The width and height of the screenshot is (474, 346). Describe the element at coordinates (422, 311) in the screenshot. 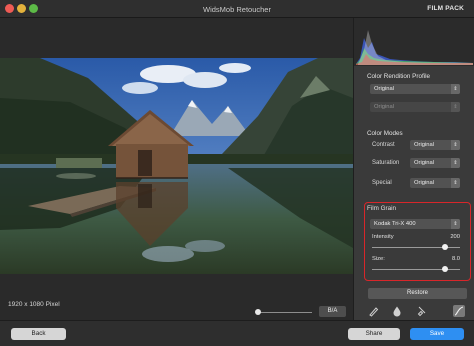

I see `clean-brush-icon` at that location.